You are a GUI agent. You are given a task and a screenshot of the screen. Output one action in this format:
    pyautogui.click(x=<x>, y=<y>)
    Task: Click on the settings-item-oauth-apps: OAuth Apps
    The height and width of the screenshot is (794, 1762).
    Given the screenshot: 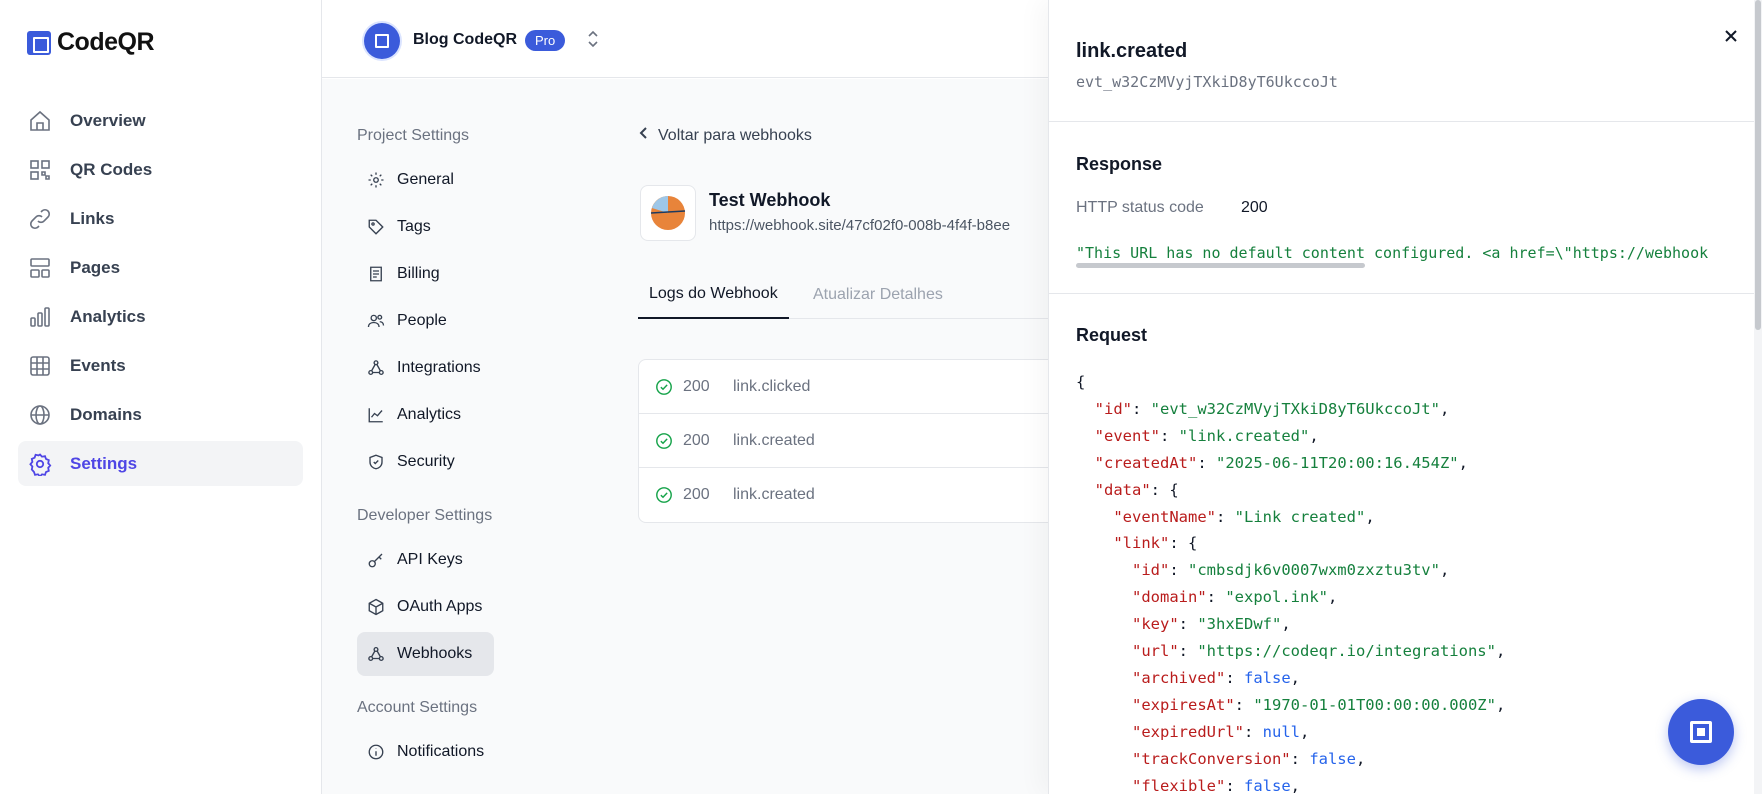 What is the action you would take?
    pyautogui.click(x=425, y=607)
    